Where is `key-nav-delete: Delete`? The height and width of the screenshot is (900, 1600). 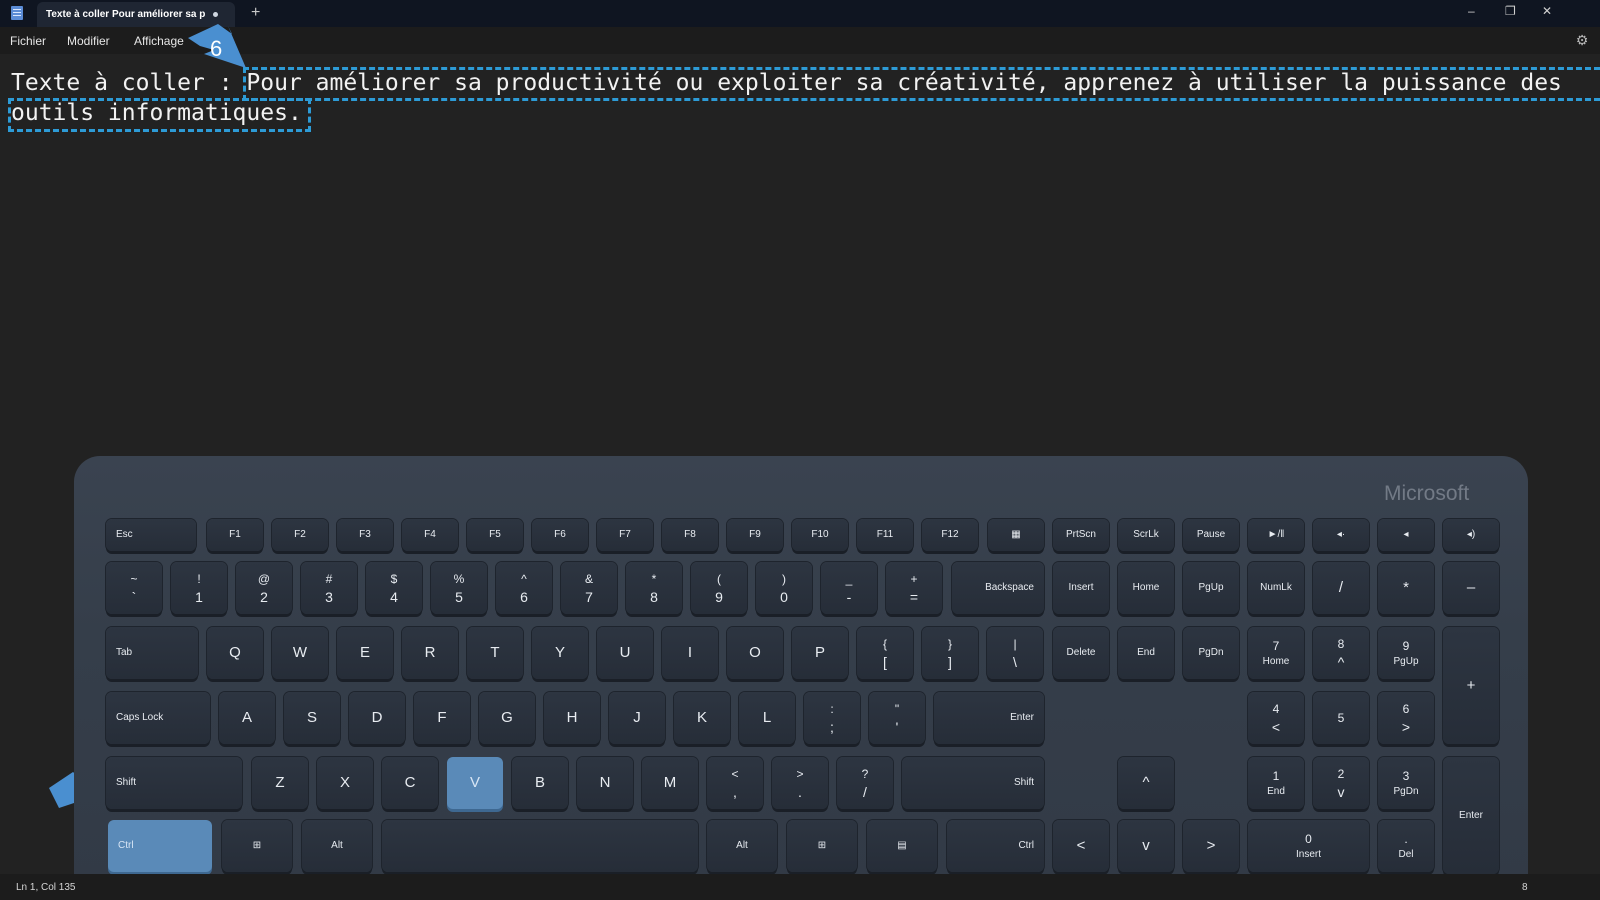
key-nav-delete: Delete is located at coordinates (1081, 653).